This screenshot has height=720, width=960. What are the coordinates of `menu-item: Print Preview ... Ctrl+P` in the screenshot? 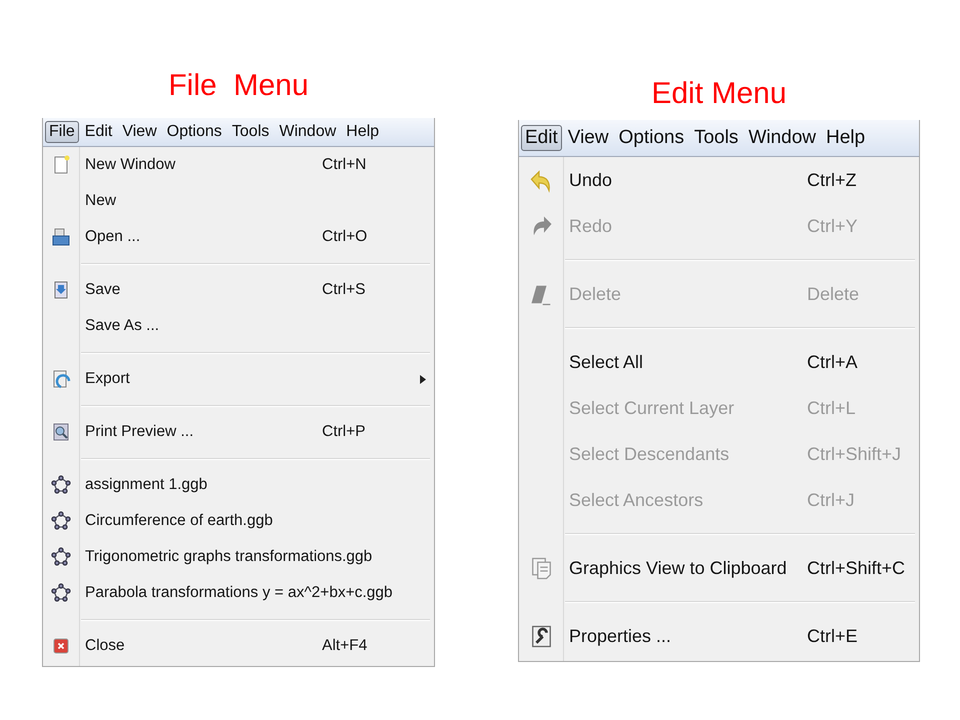 It's located at (238, 432).